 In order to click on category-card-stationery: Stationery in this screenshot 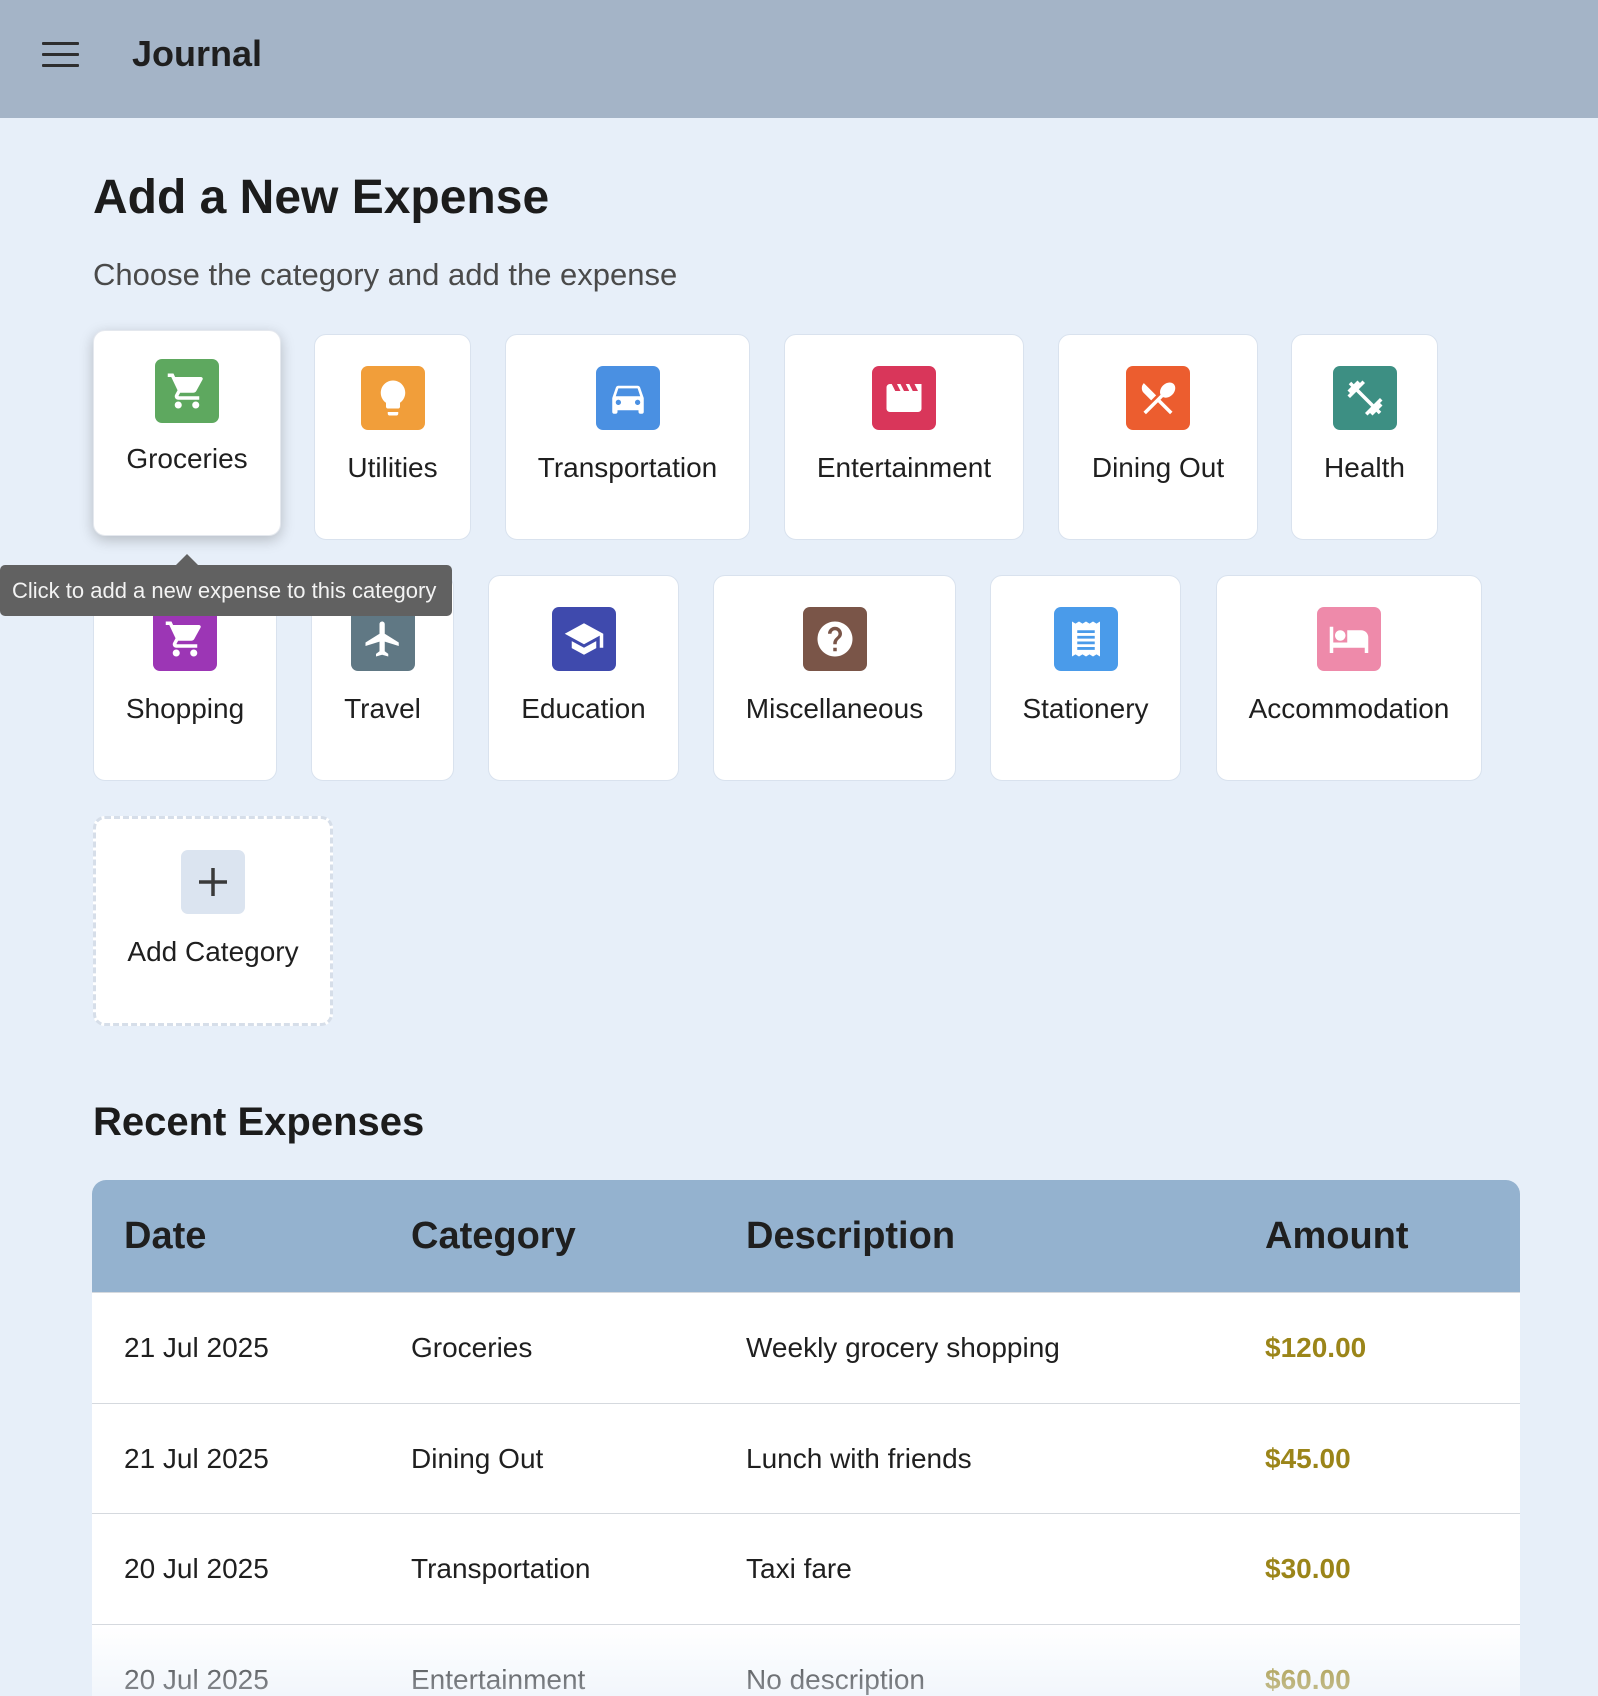, I will do `click(1085, 678)`.